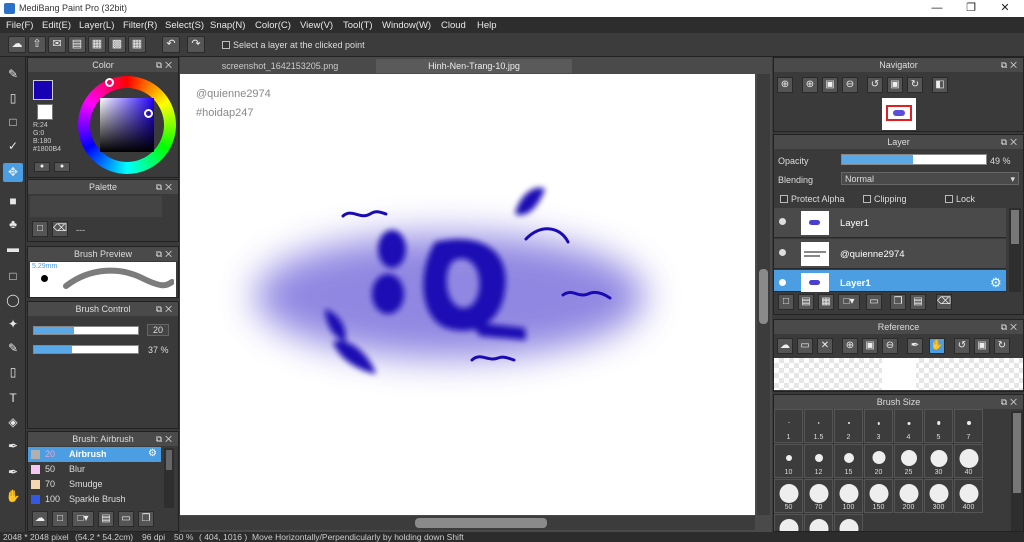 The image size is (1024, 542). Describe the element at coordinates (60, 229) in the screenshot. I see `delete-palette-icon: ⌫` at that location.